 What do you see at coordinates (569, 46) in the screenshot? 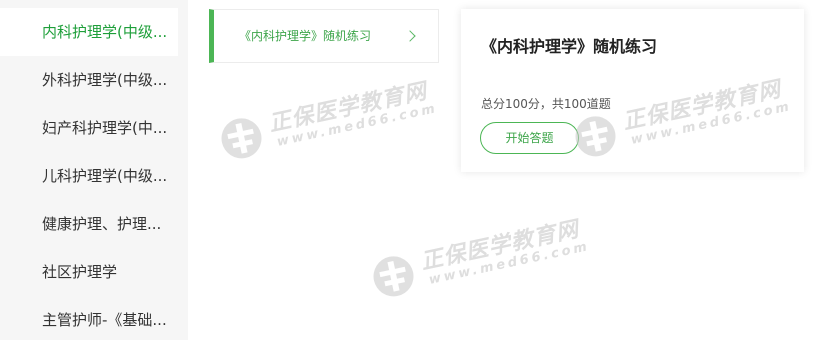
I see `practice-detail-title: 《内科护理学》随机练习` at bounding box center [569, 46].